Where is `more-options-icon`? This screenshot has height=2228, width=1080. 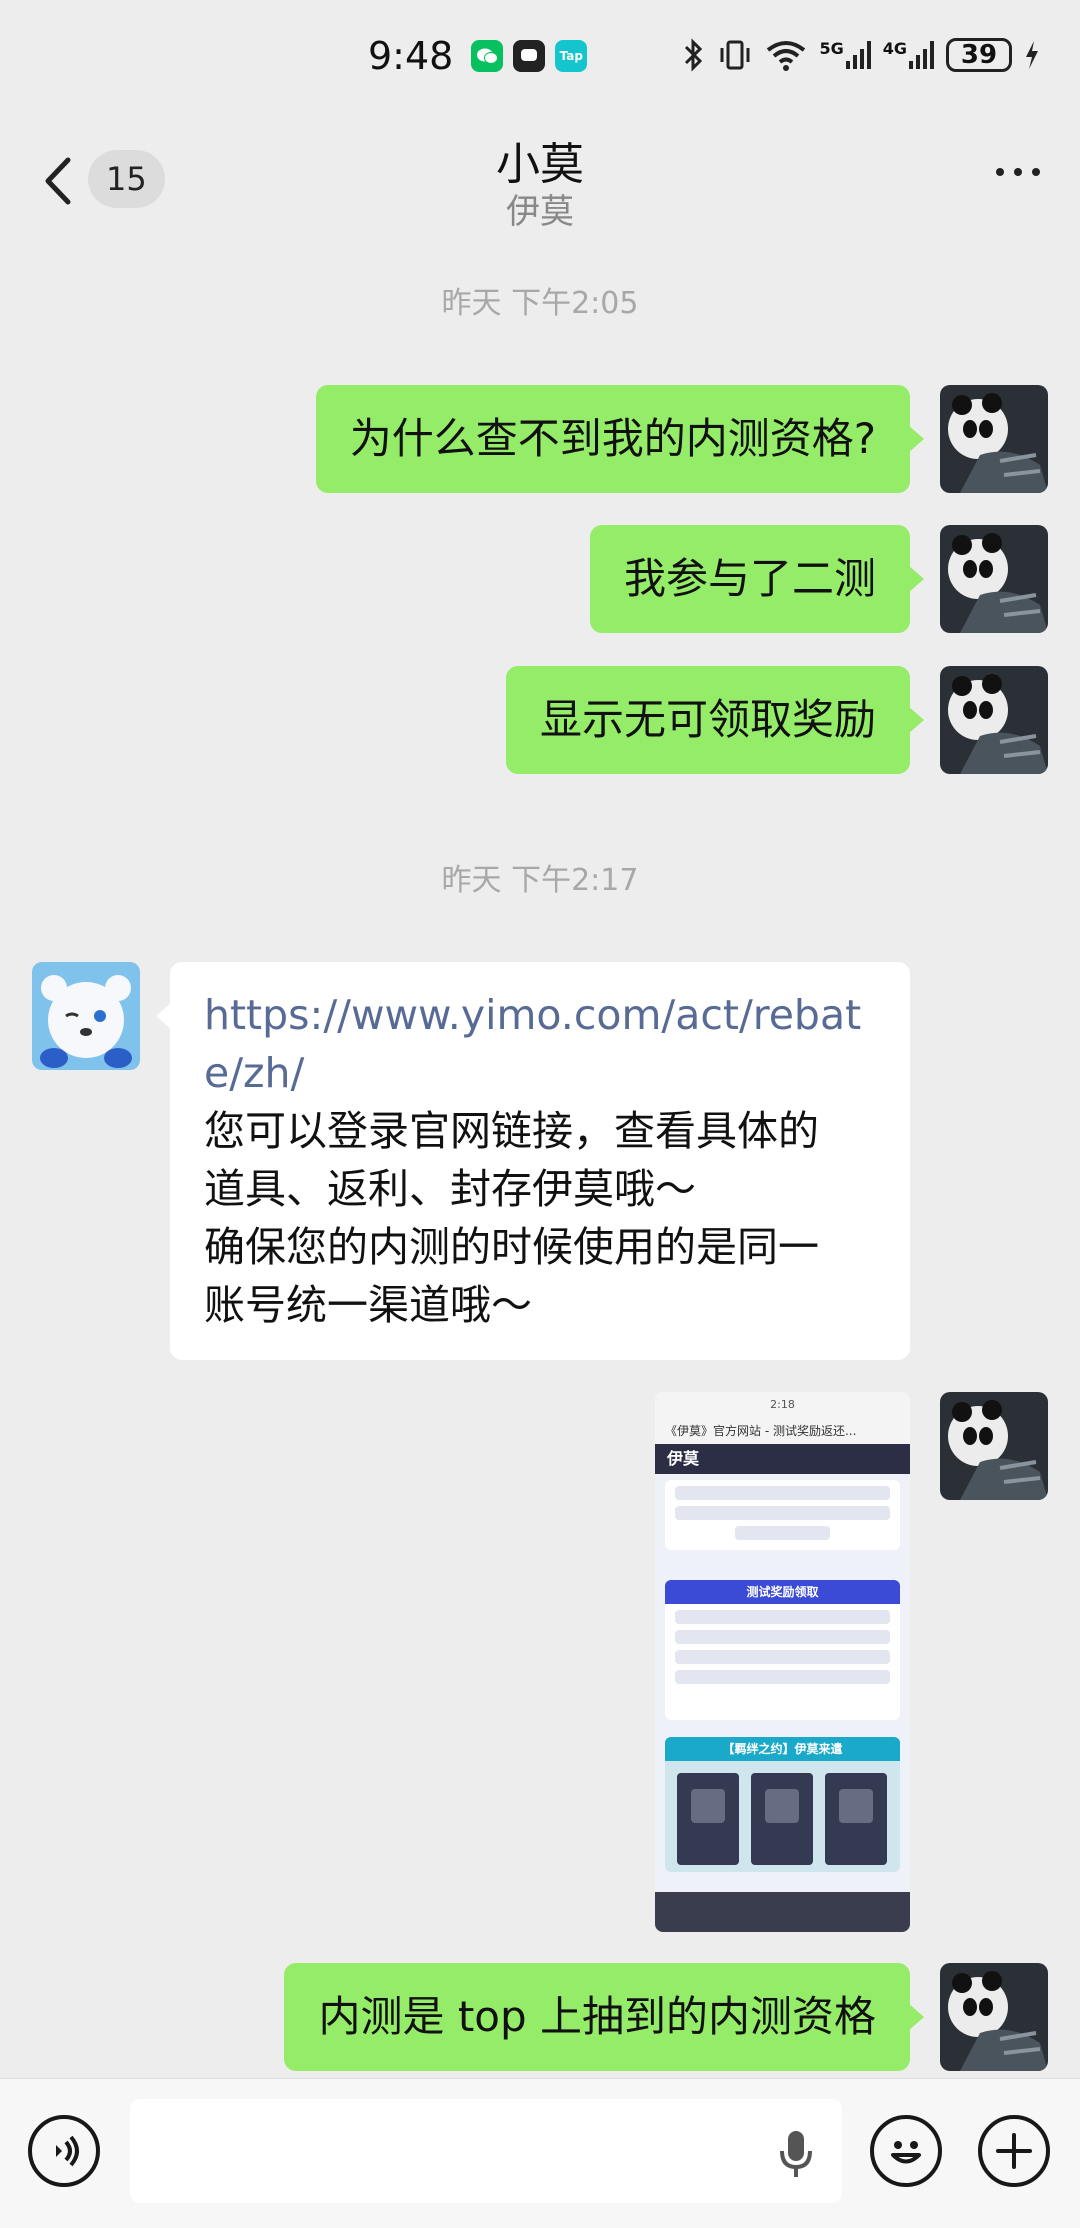 more-options-icon is located at coordinates (1018, 172).